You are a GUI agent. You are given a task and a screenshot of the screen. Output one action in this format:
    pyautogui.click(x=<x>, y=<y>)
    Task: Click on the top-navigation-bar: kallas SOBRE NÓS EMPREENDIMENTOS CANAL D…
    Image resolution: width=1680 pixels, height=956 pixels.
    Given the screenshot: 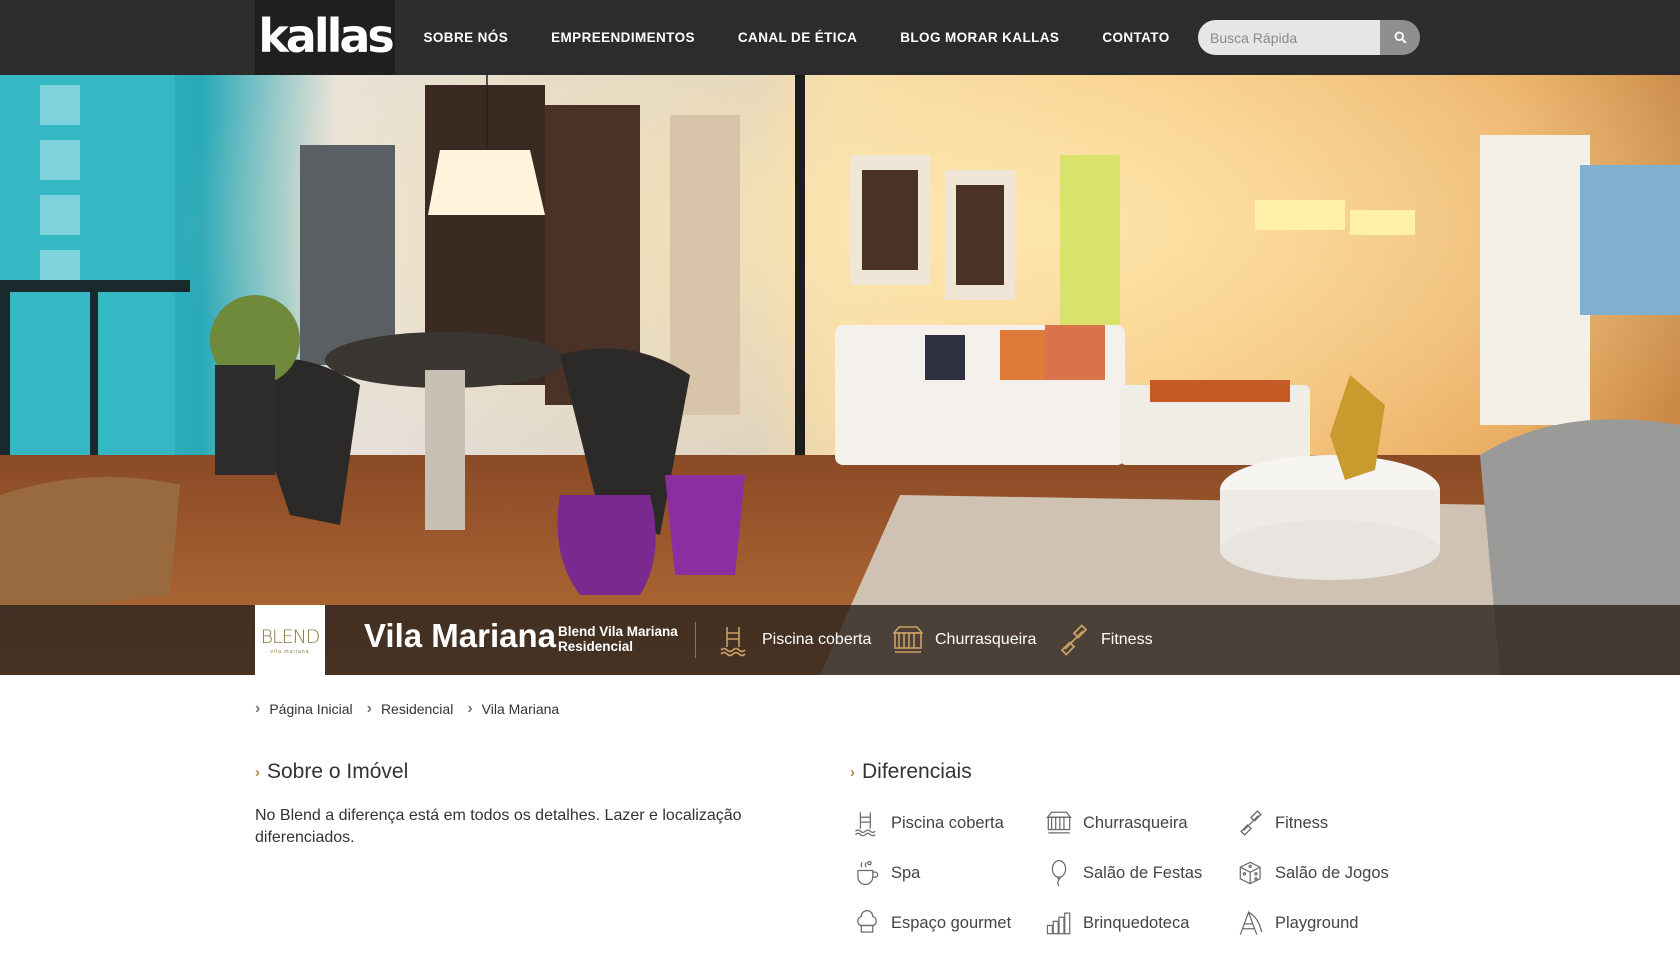 What is the action you would take?
    pyautogui.click(x=840, y=37)
    